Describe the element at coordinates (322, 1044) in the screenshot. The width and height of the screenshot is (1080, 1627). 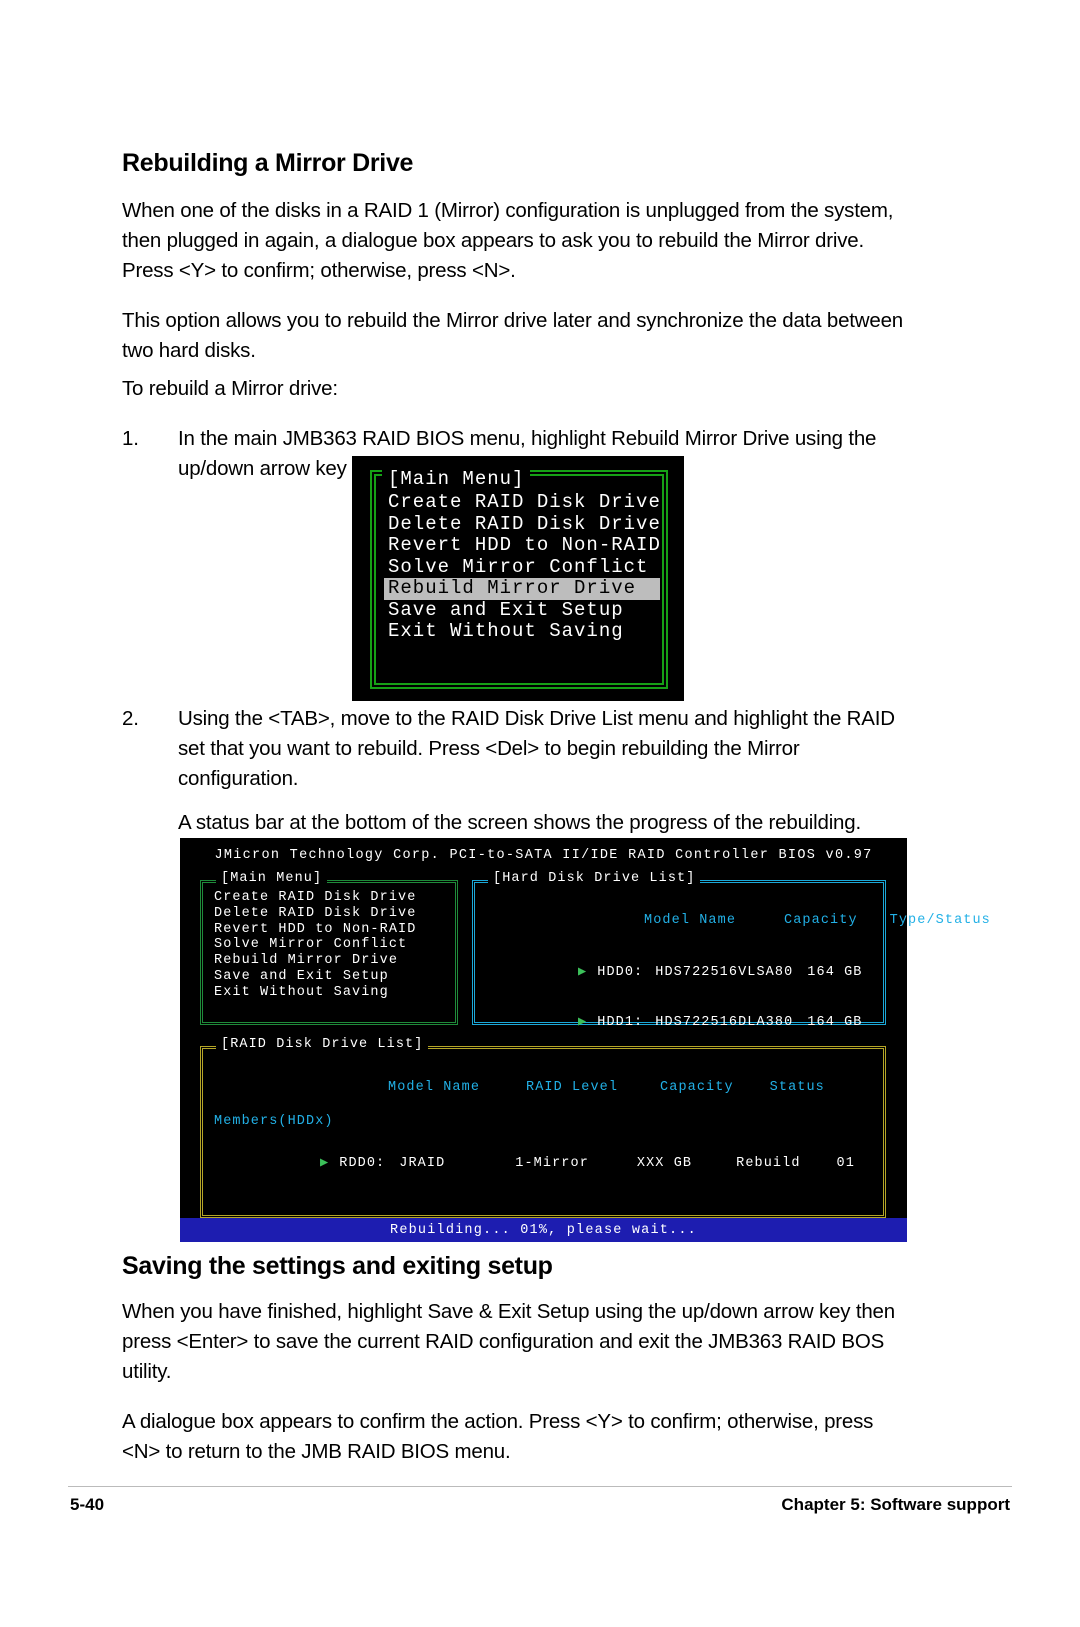
I see `panel-title-raid-disk-drive-list: [RAID Disk Drive List]` at that location.